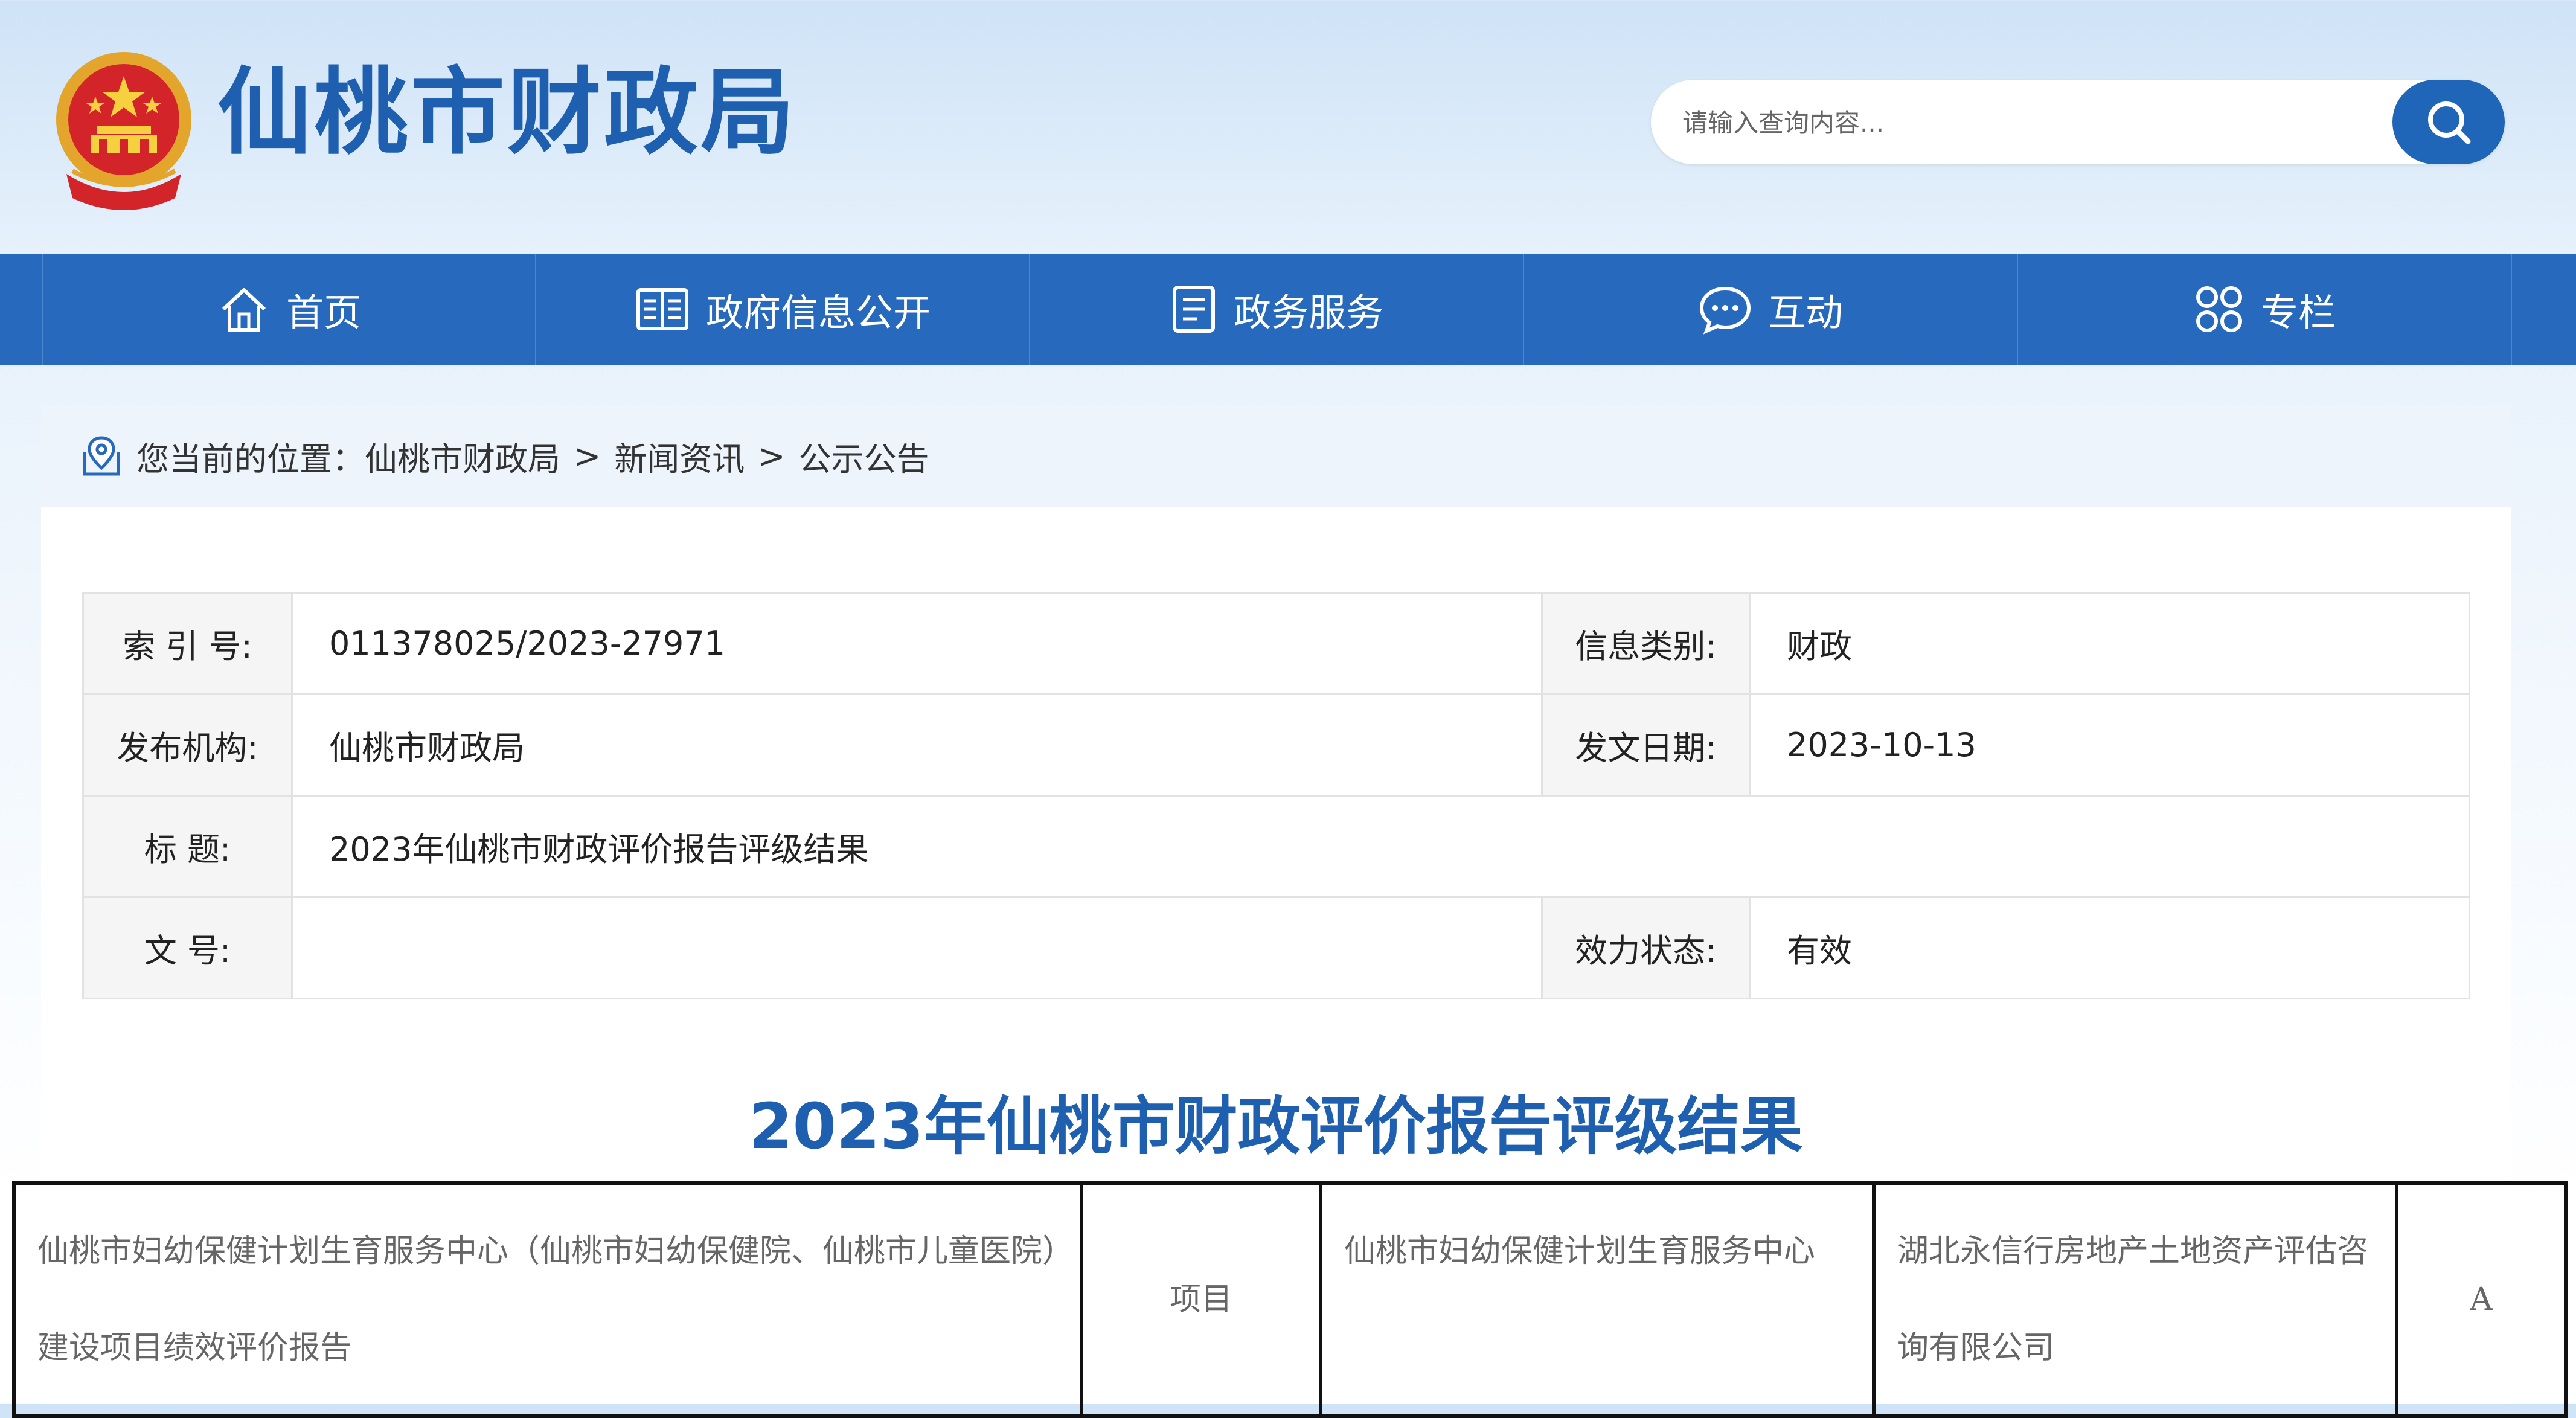  Describe the element at coordinates (123, 131) in the screenshot. I see `national-emblem-icon` at that location.